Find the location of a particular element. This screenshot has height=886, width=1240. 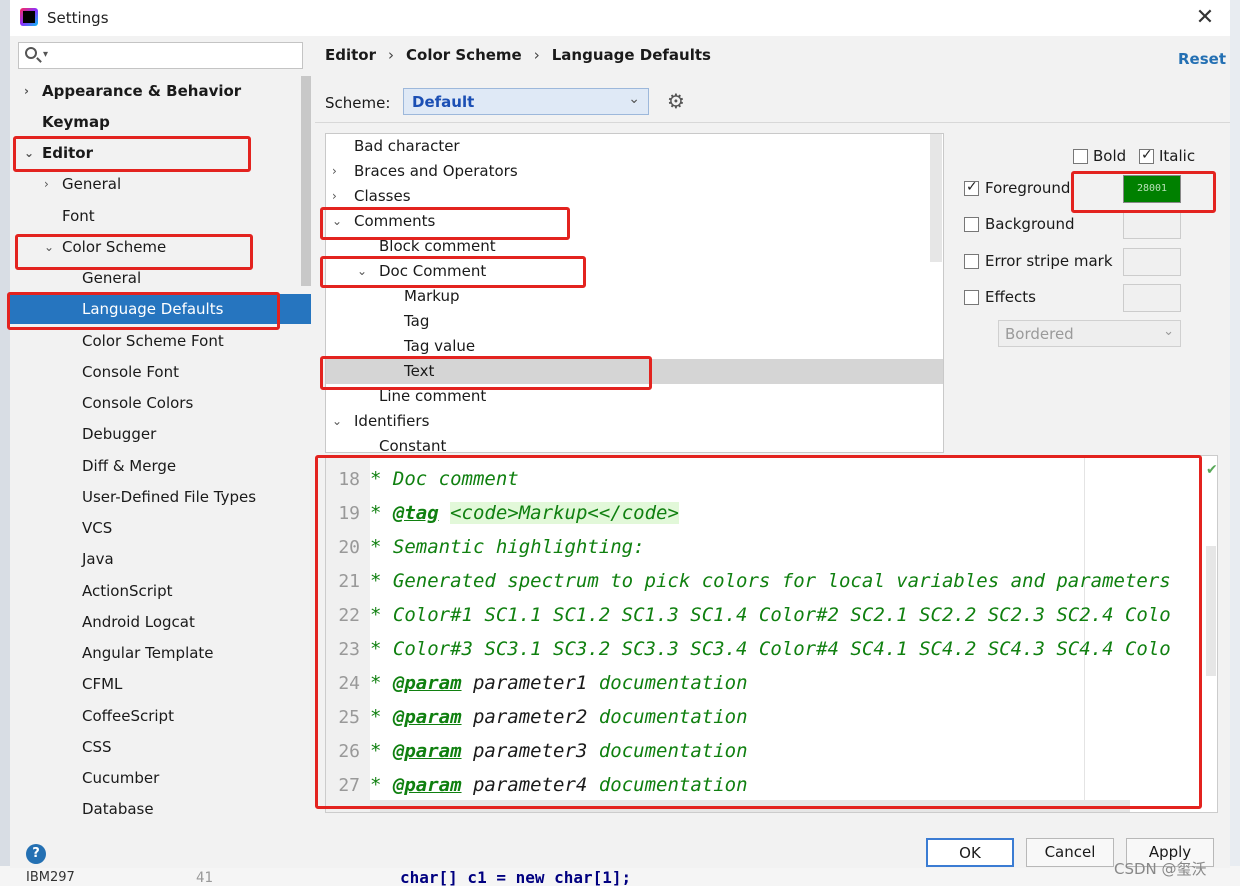

preview-line: 27 * @param parameter4 documentation is located at coordinates (536, 791).